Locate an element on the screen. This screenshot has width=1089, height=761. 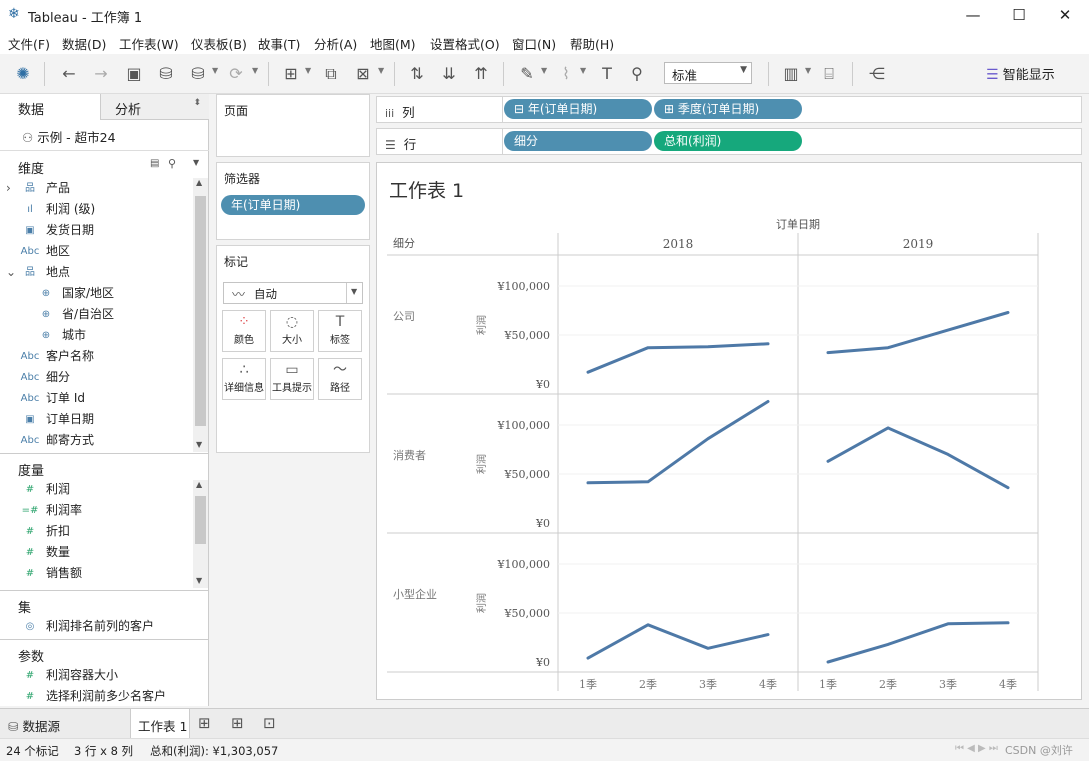
share-icon: ⋲ is located at coordinates (877, 74).